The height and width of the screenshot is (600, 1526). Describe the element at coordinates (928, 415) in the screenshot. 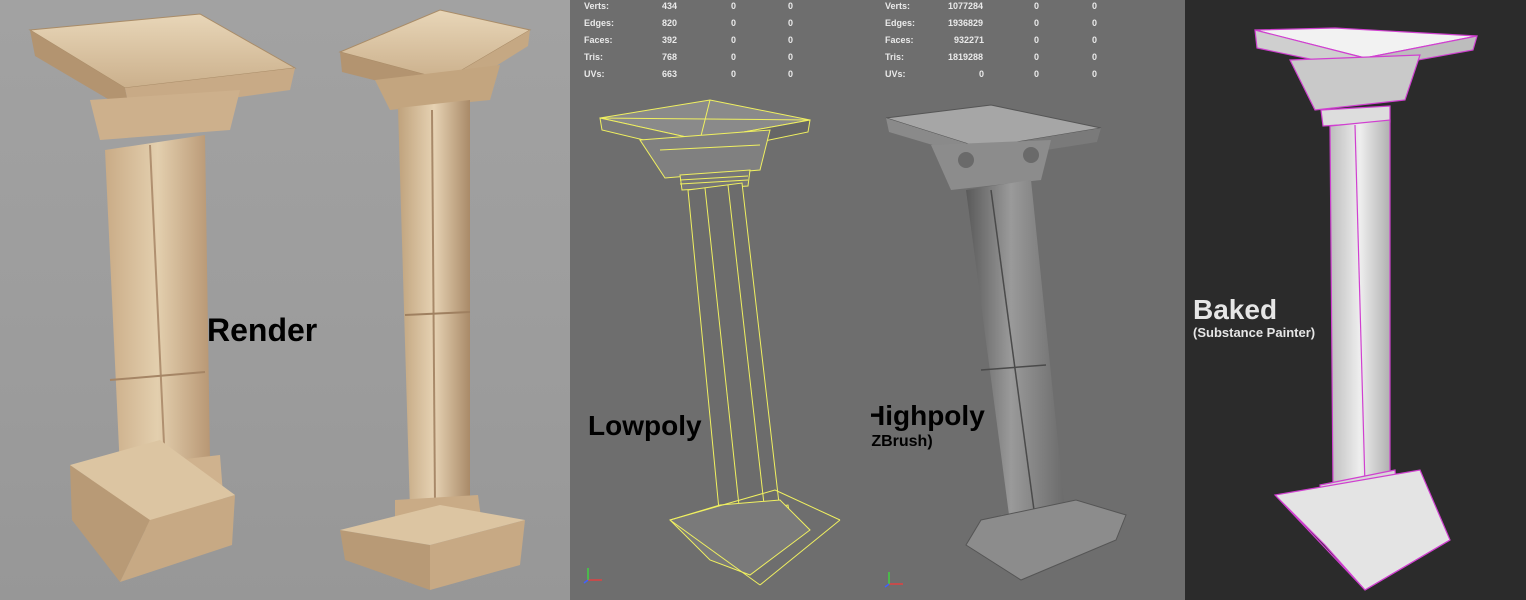

I see `highpoly-label: Highpoly` at that location.